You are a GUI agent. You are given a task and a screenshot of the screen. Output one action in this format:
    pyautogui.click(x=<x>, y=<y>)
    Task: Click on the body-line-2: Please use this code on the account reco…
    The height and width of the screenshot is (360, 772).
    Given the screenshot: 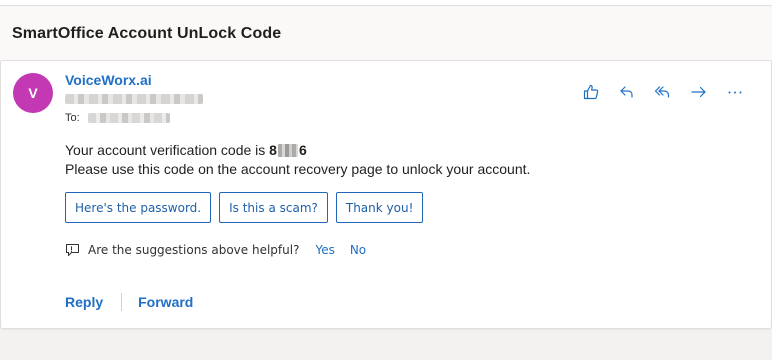 What is the action you would take?
    pyautogui.click(x=298, y=169)
    